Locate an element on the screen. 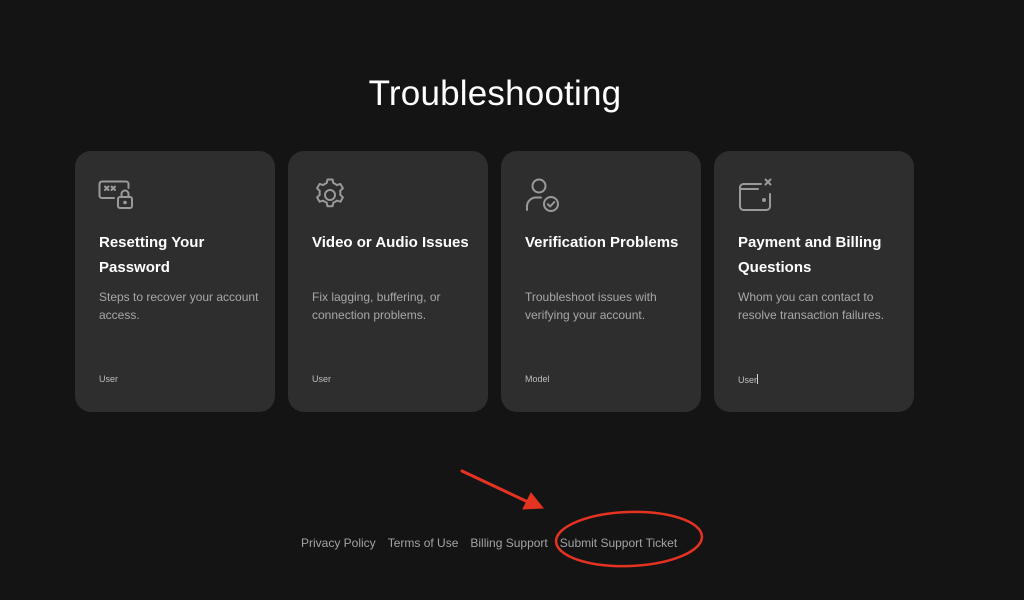 This screenshot has width=1024, height=600. card-title: Verification Problems is located at coordinates (602, 242).